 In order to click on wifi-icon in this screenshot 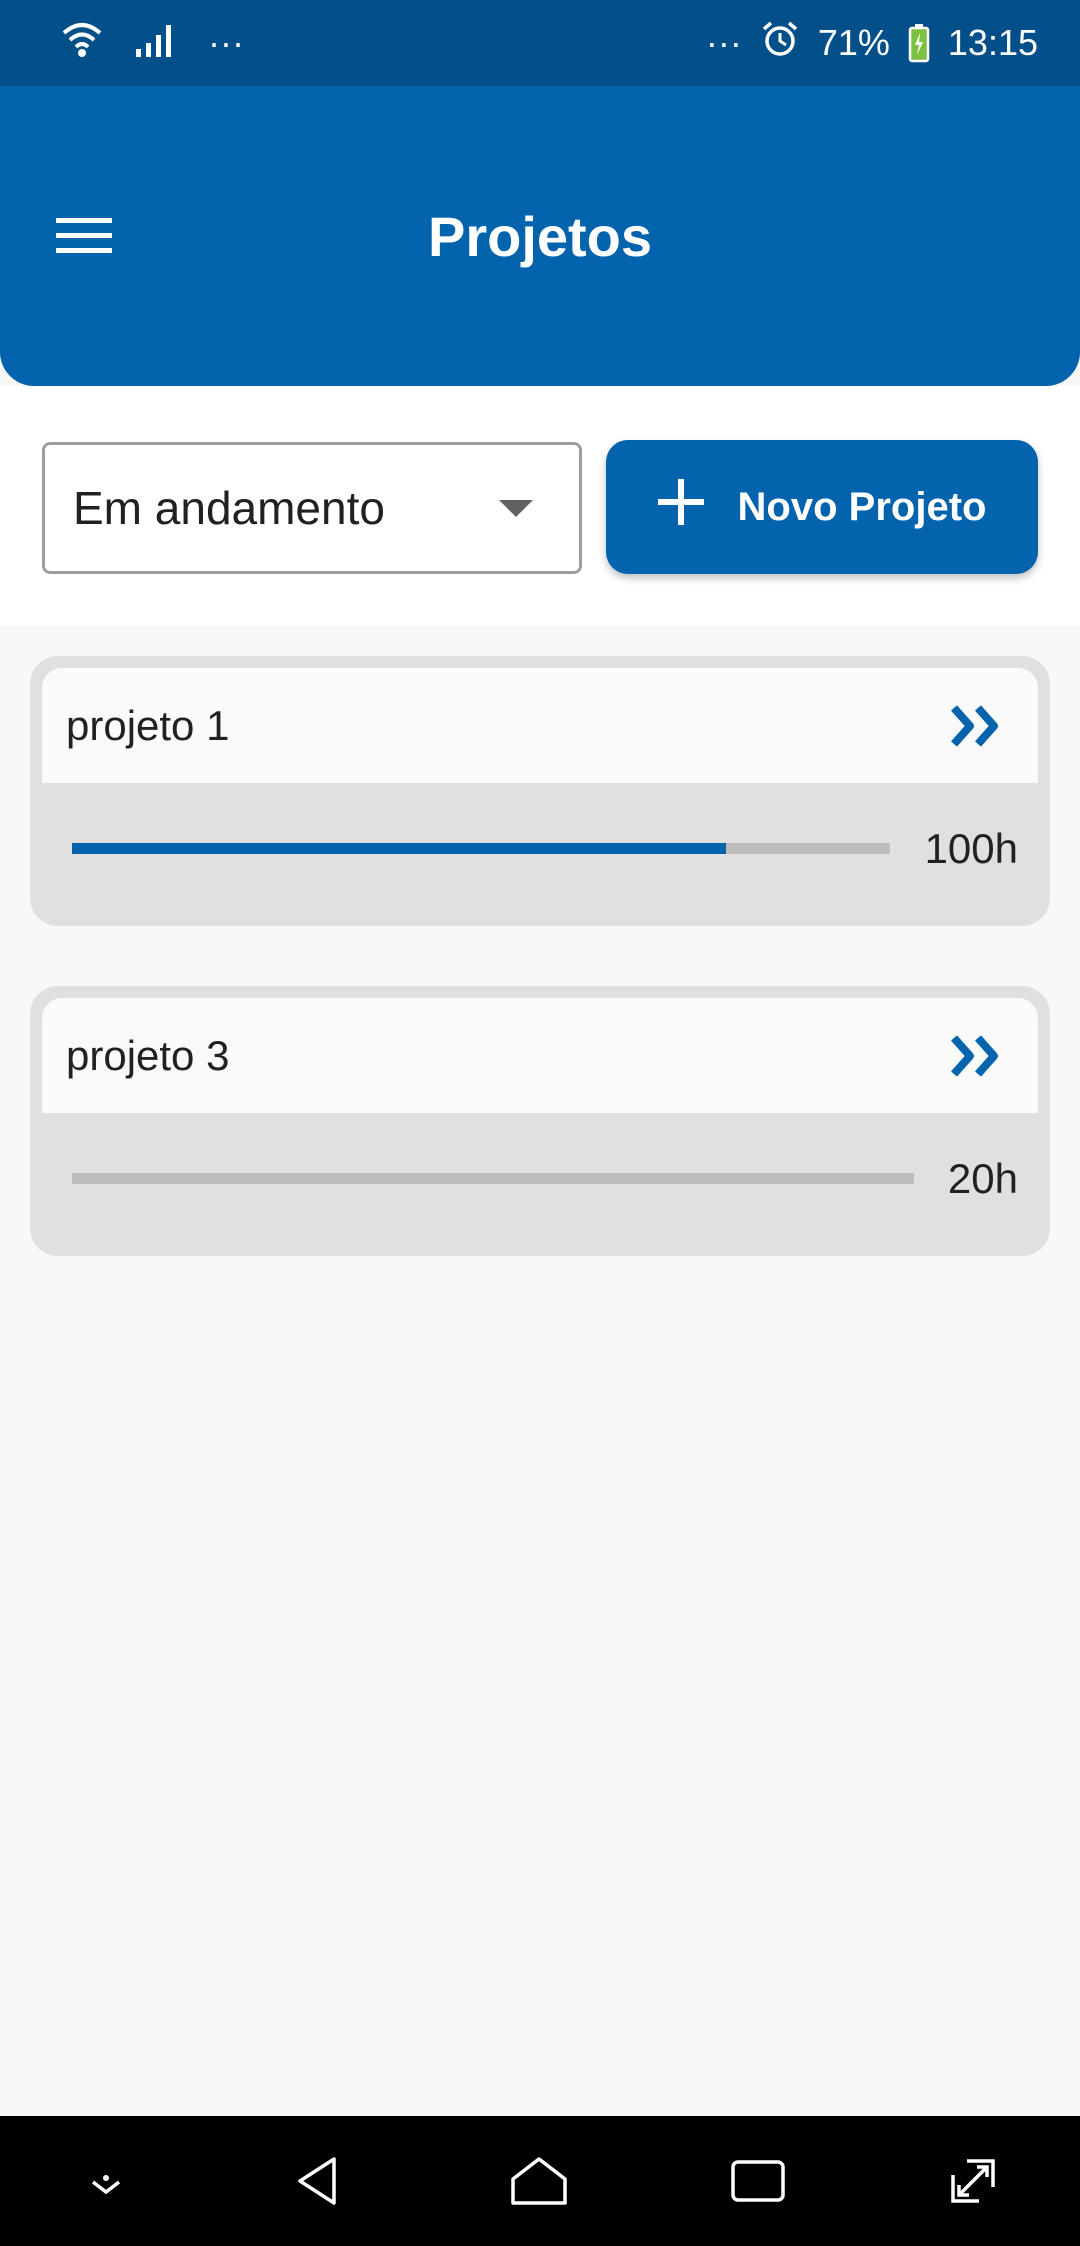, I will do `click(82, 43)`.